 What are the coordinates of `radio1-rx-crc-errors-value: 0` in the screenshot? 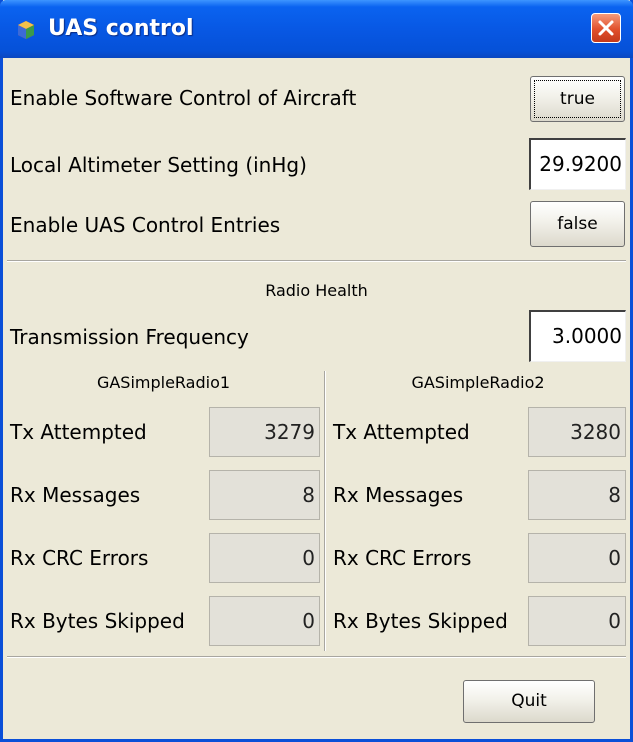 It's located at (264, 558).